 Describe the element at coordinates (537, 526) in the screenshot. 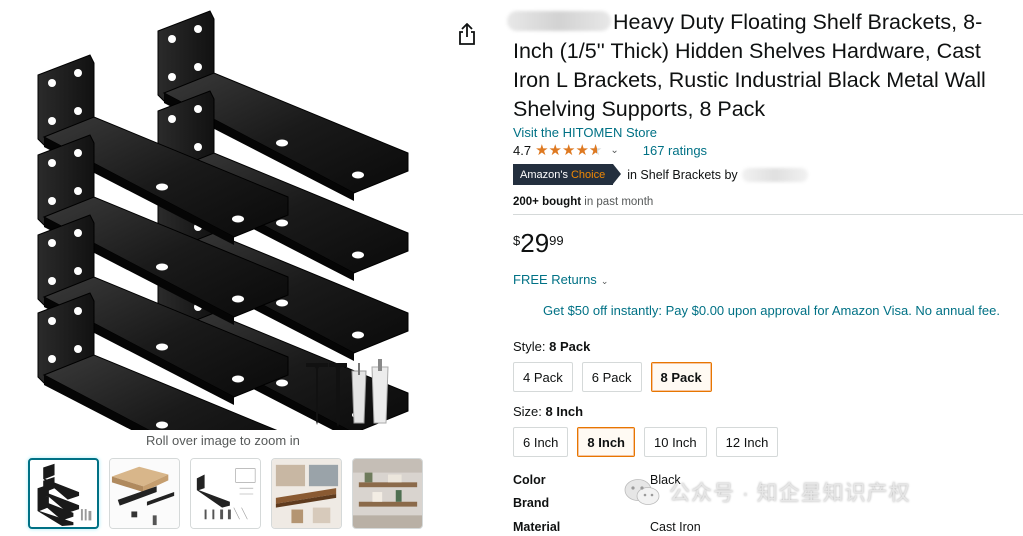

I see `spec-key: Material` at that location.